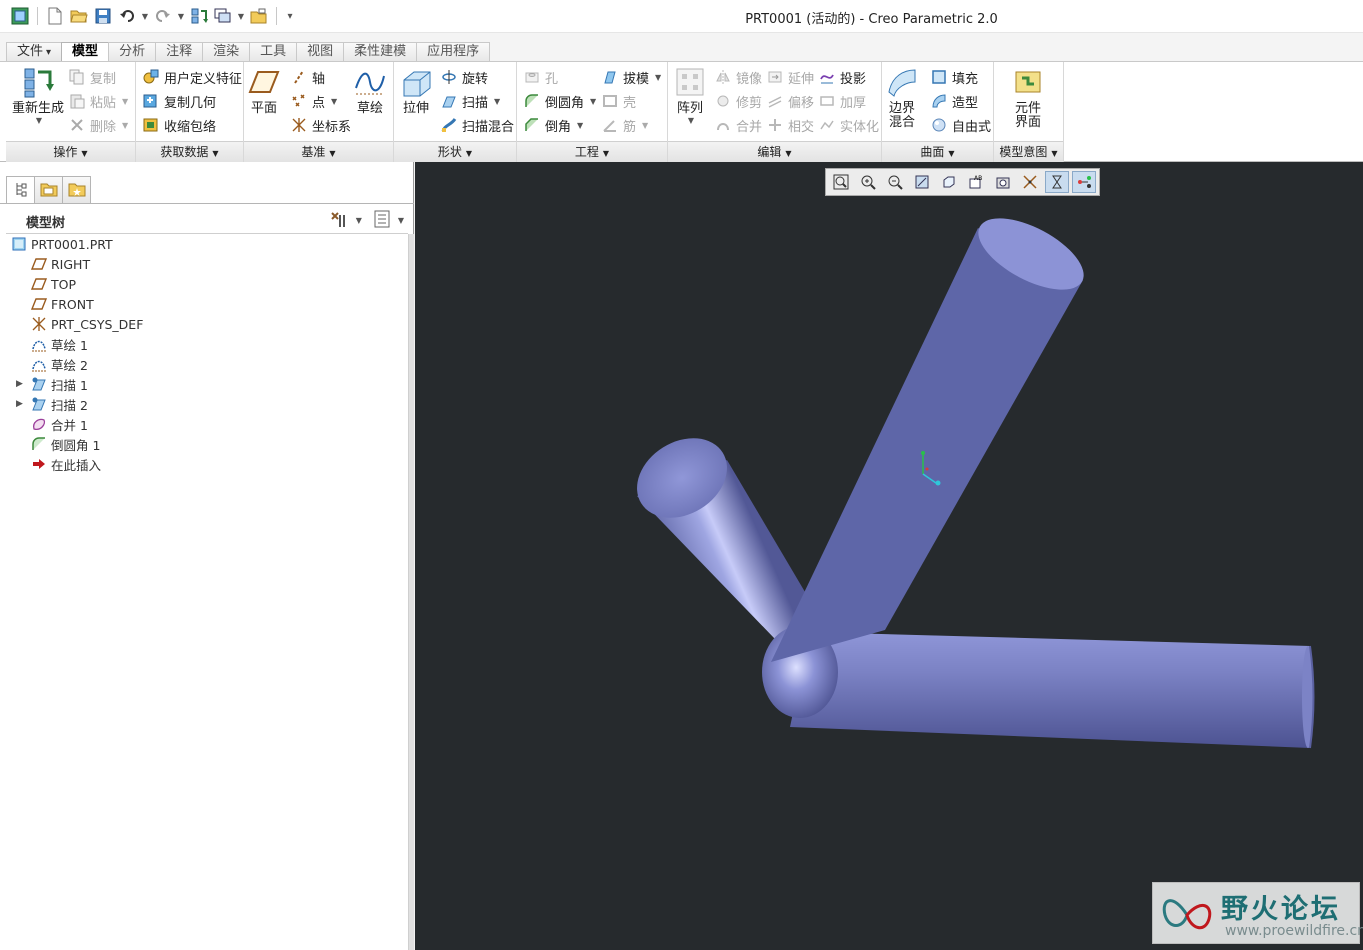 The height and width of the screenshot is (950, 1363). What do you see at coordinates (1003, 182) in the screenshot?
I see `view-manager-icon` at bounding box center [1003, 182].